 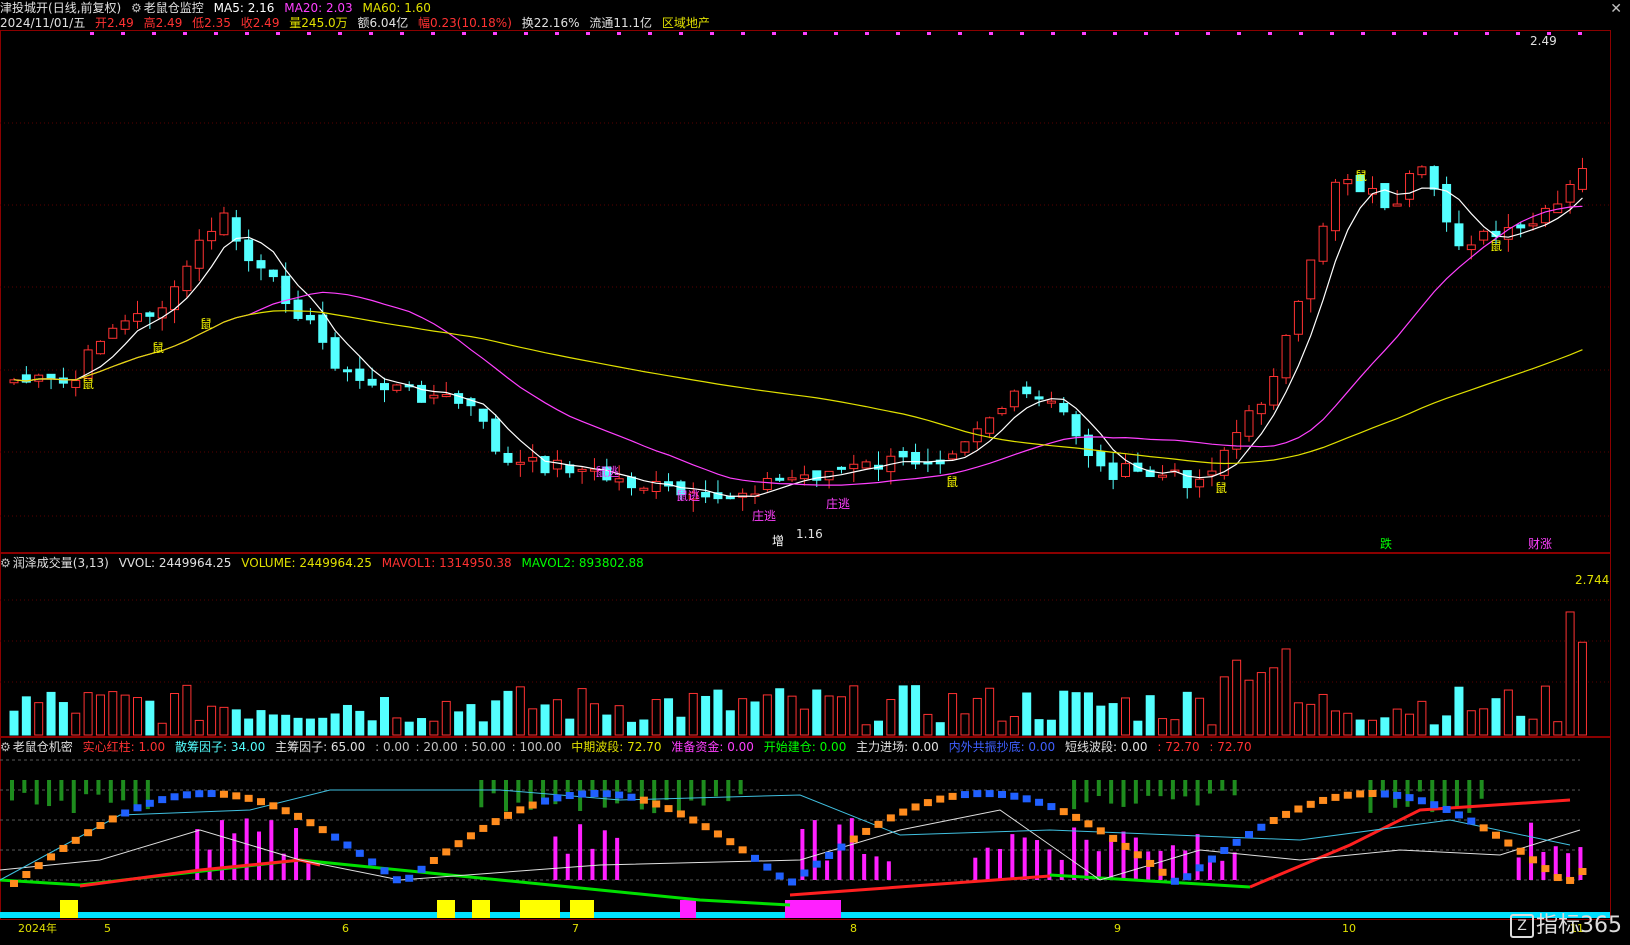 What do you see at coordinates (1540, 543) in the screenshot?
I see `signal-marker: 财涨` at bounding box center [1540, 543].